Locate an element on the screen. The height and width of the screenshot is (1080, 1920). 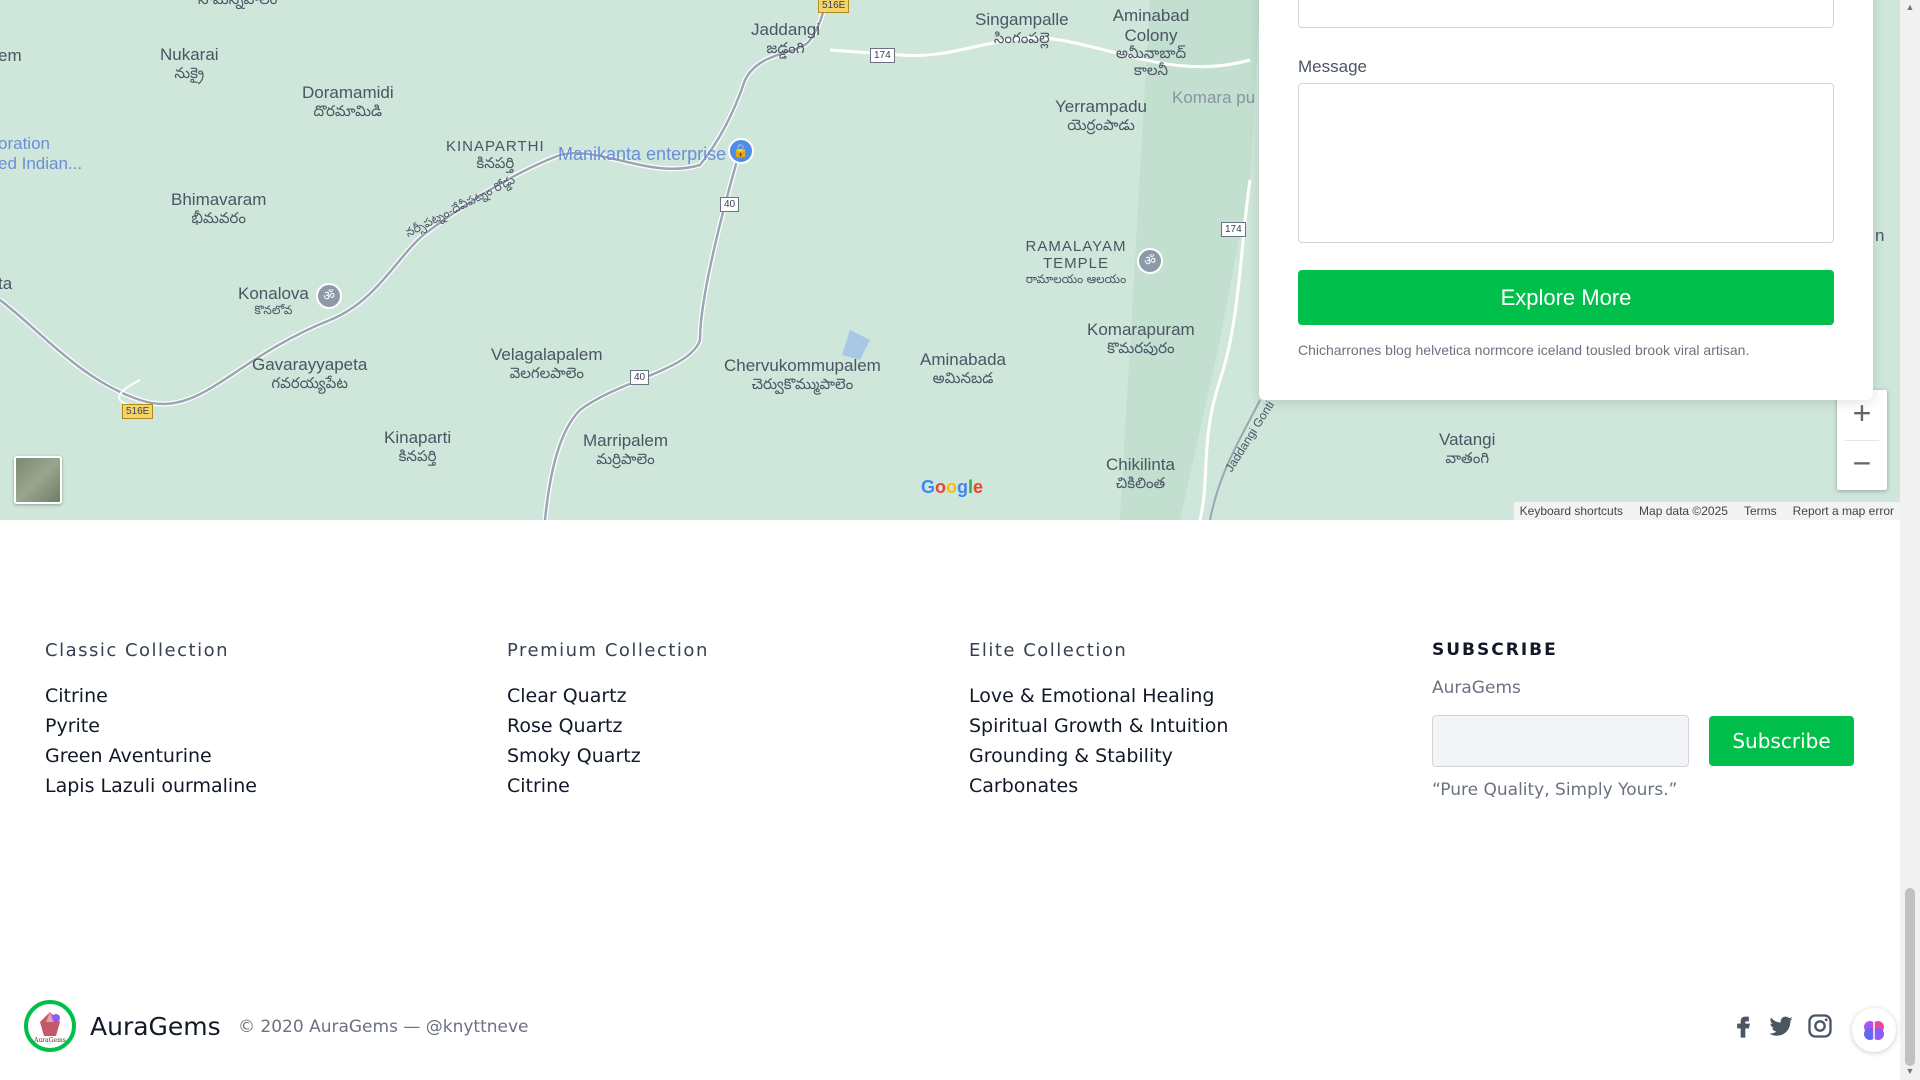
map-place: Doramamidi దొరమామిడి is located at coordinates (348, 101).